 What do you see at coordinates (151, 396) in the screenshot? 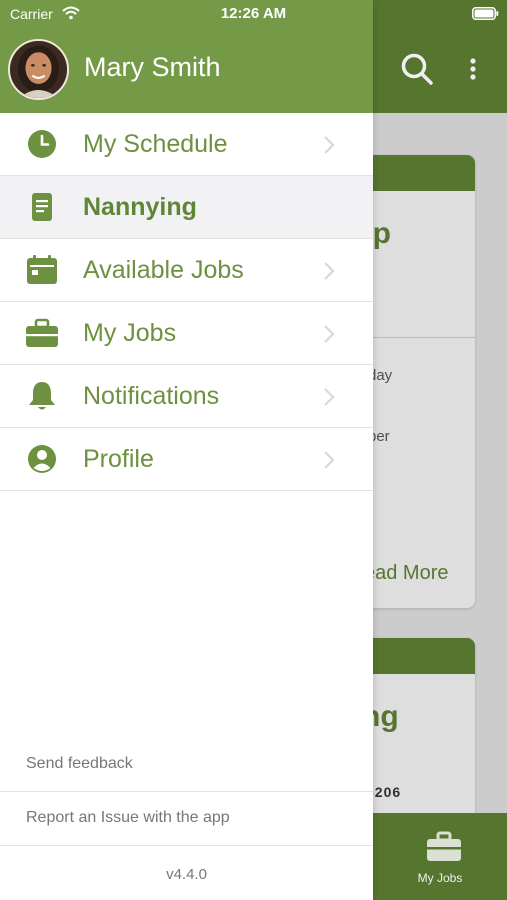
I see `menu-item-label: Notifications` at bounding box center [151, 396].